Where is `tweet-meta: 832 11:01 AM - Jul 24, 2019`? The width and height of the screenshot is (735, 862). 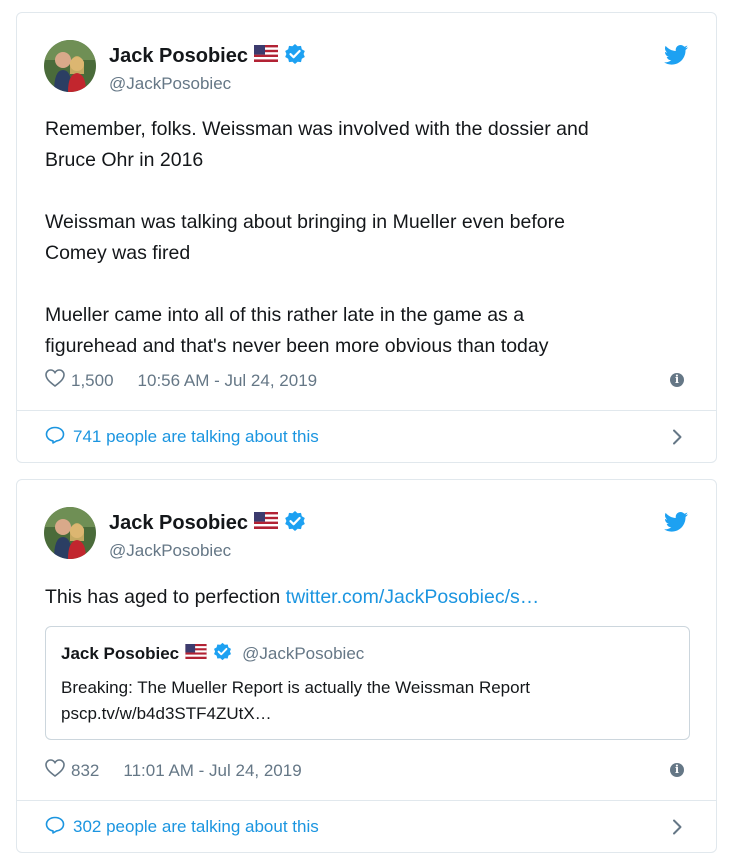
tweet-meta: 832 11:01 AM - Jul 24, 2019 is located at coordinates (173, 770).